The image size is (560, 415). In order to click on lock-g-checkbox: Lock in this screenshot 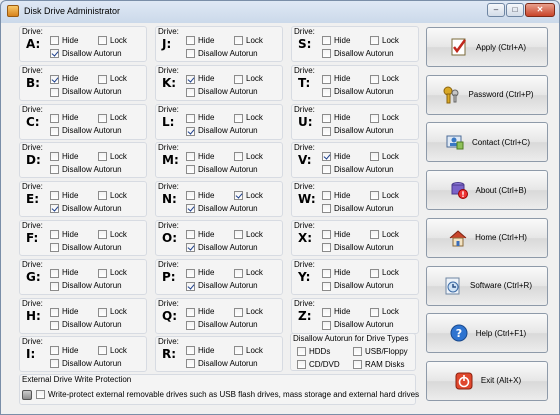, I will do `click(112, 273)`.